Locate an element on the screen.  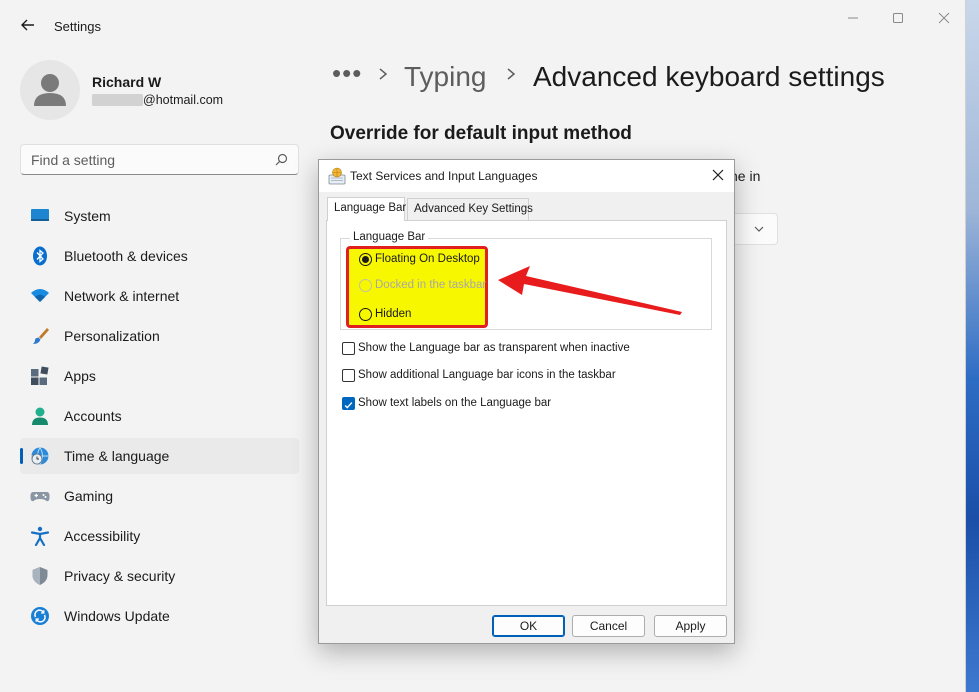
shield-icon is located at coordinates (40, 576).